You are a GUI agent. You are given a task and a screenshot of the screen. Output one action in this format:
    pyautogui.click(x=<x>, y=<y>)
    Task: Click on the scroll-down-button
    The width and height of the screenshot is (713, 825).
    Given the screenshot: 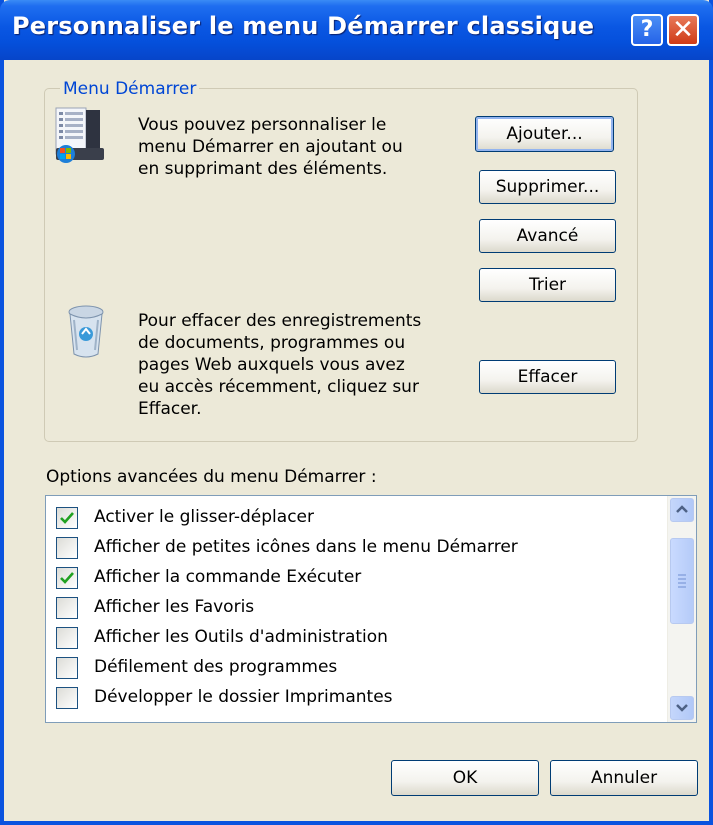 What is the action you would take?
    pyautogui.click(x=682, y=708)
    